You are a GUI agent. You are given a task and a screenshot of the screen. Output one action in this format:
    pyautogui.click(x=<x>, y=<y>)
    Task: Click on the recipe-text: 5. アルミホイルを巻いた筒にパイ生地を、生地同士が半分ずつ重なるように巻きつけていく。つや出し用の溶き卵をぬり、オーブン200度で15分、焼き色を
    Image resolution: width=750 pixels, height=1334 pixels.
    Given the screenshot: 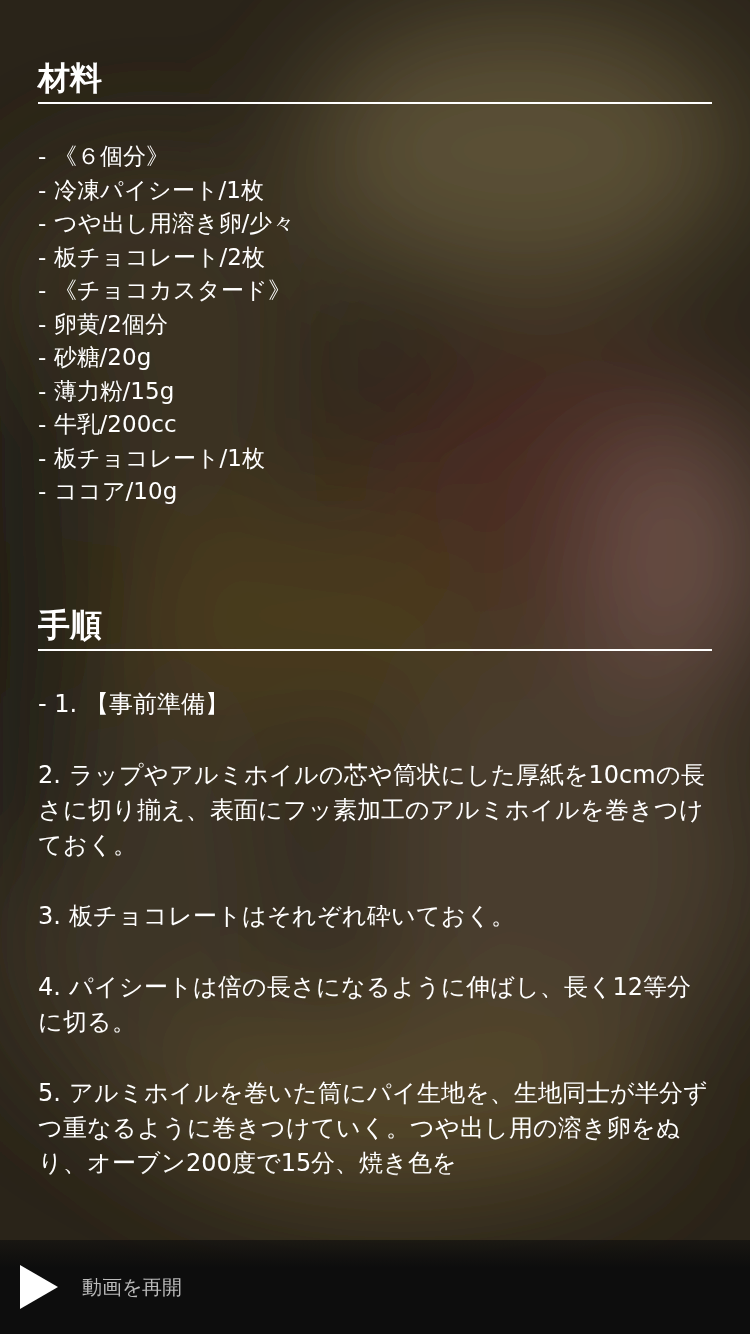 What is the action you would take?
    pyautogui.click(x=373, y=1128)
    